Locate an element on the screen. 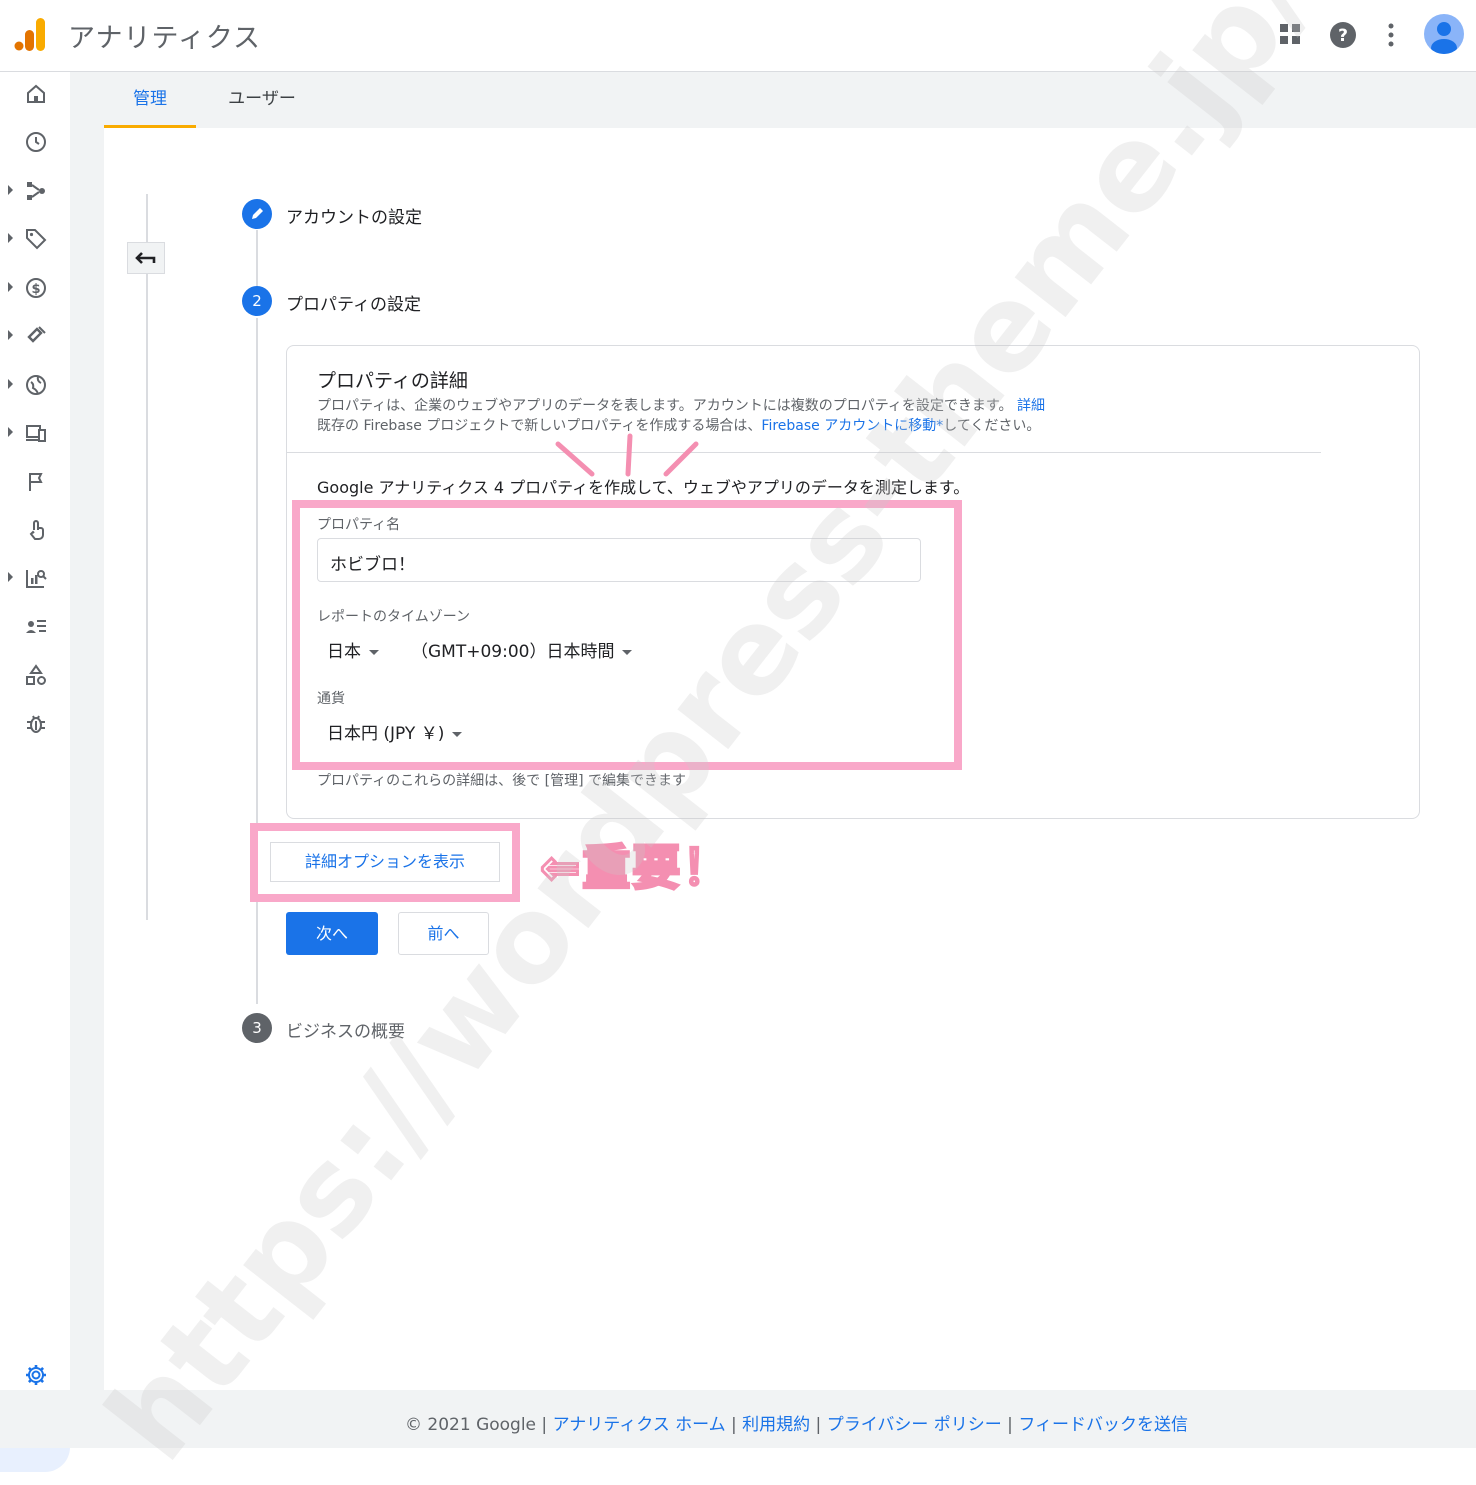 This screenshot has width=1476, height=1485. left-navigation: $ is located at coordinates (35, 772).